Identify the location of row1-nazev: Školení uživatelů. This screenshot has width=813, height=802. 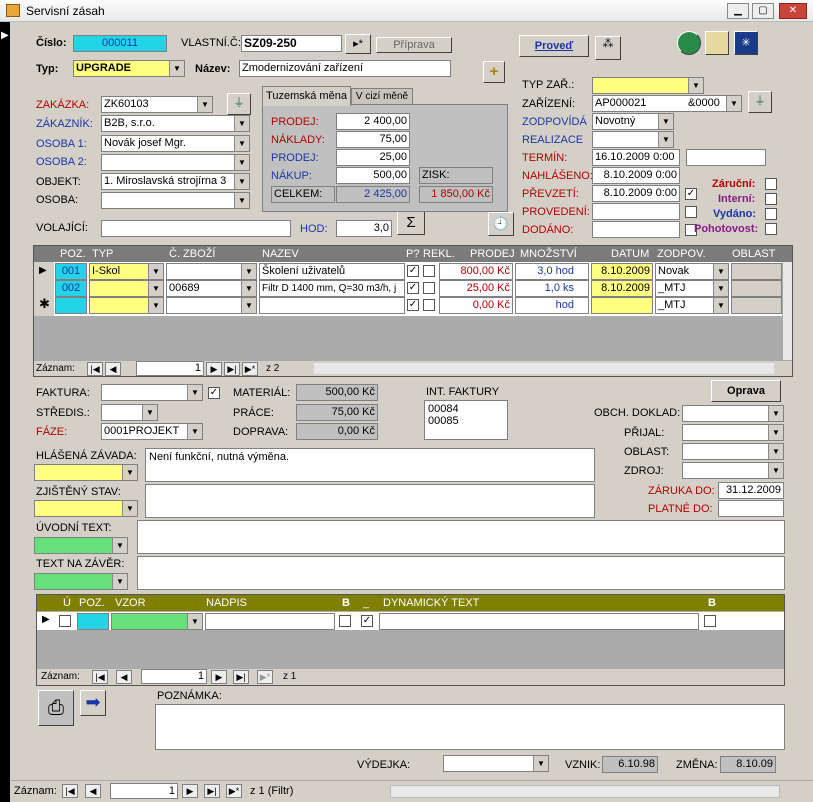
(332, 271).